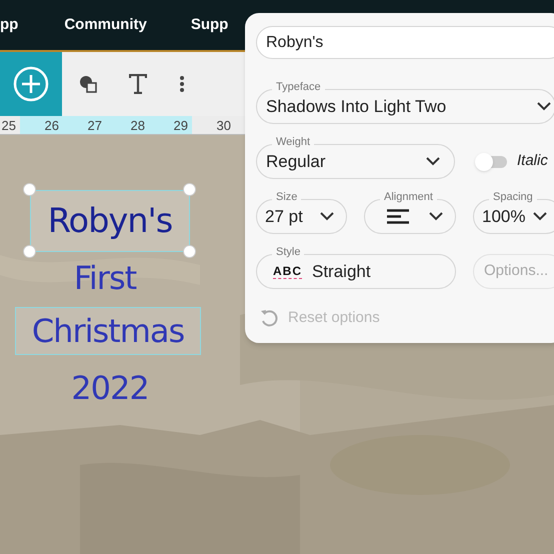  What do you see at coordinates (492, 162) in the screenshot?
I see `italic-toggle` at bounding box center [492, 162].